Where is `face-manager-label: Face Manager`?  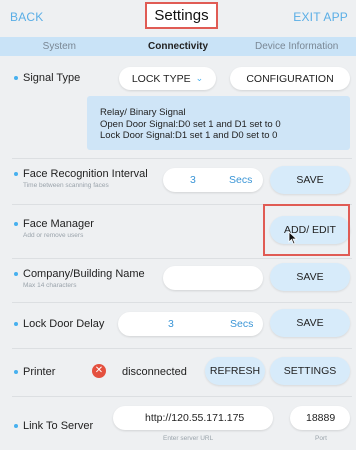 face-manager-label: Face Manager is located at coordinates (58, 224).